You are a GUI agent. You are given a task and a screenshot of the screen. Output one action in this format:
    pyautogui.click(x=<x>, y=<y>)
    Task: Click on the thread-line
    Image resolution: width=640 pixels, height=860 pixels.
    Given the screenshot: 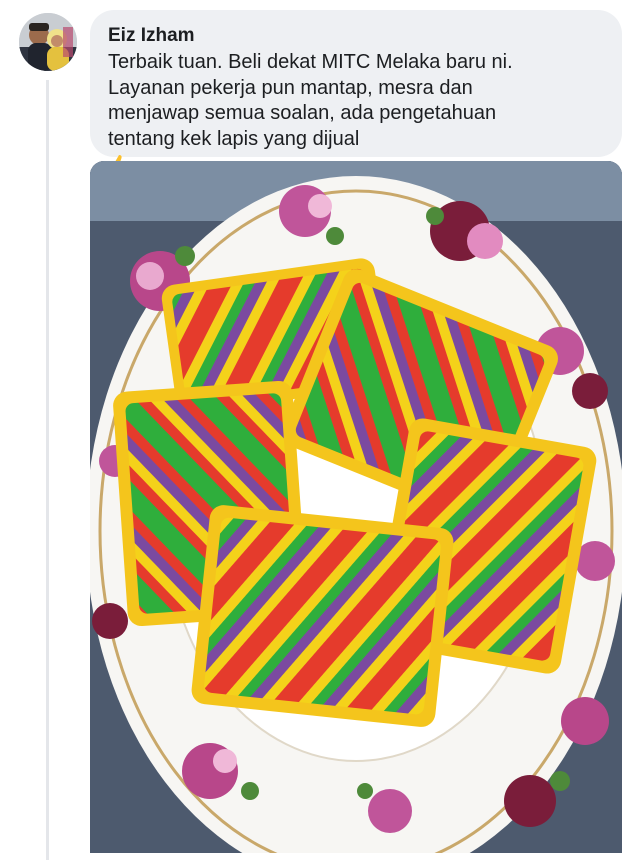 What is the action you would take?
    pyautogui.click(x=47, y=470)
    